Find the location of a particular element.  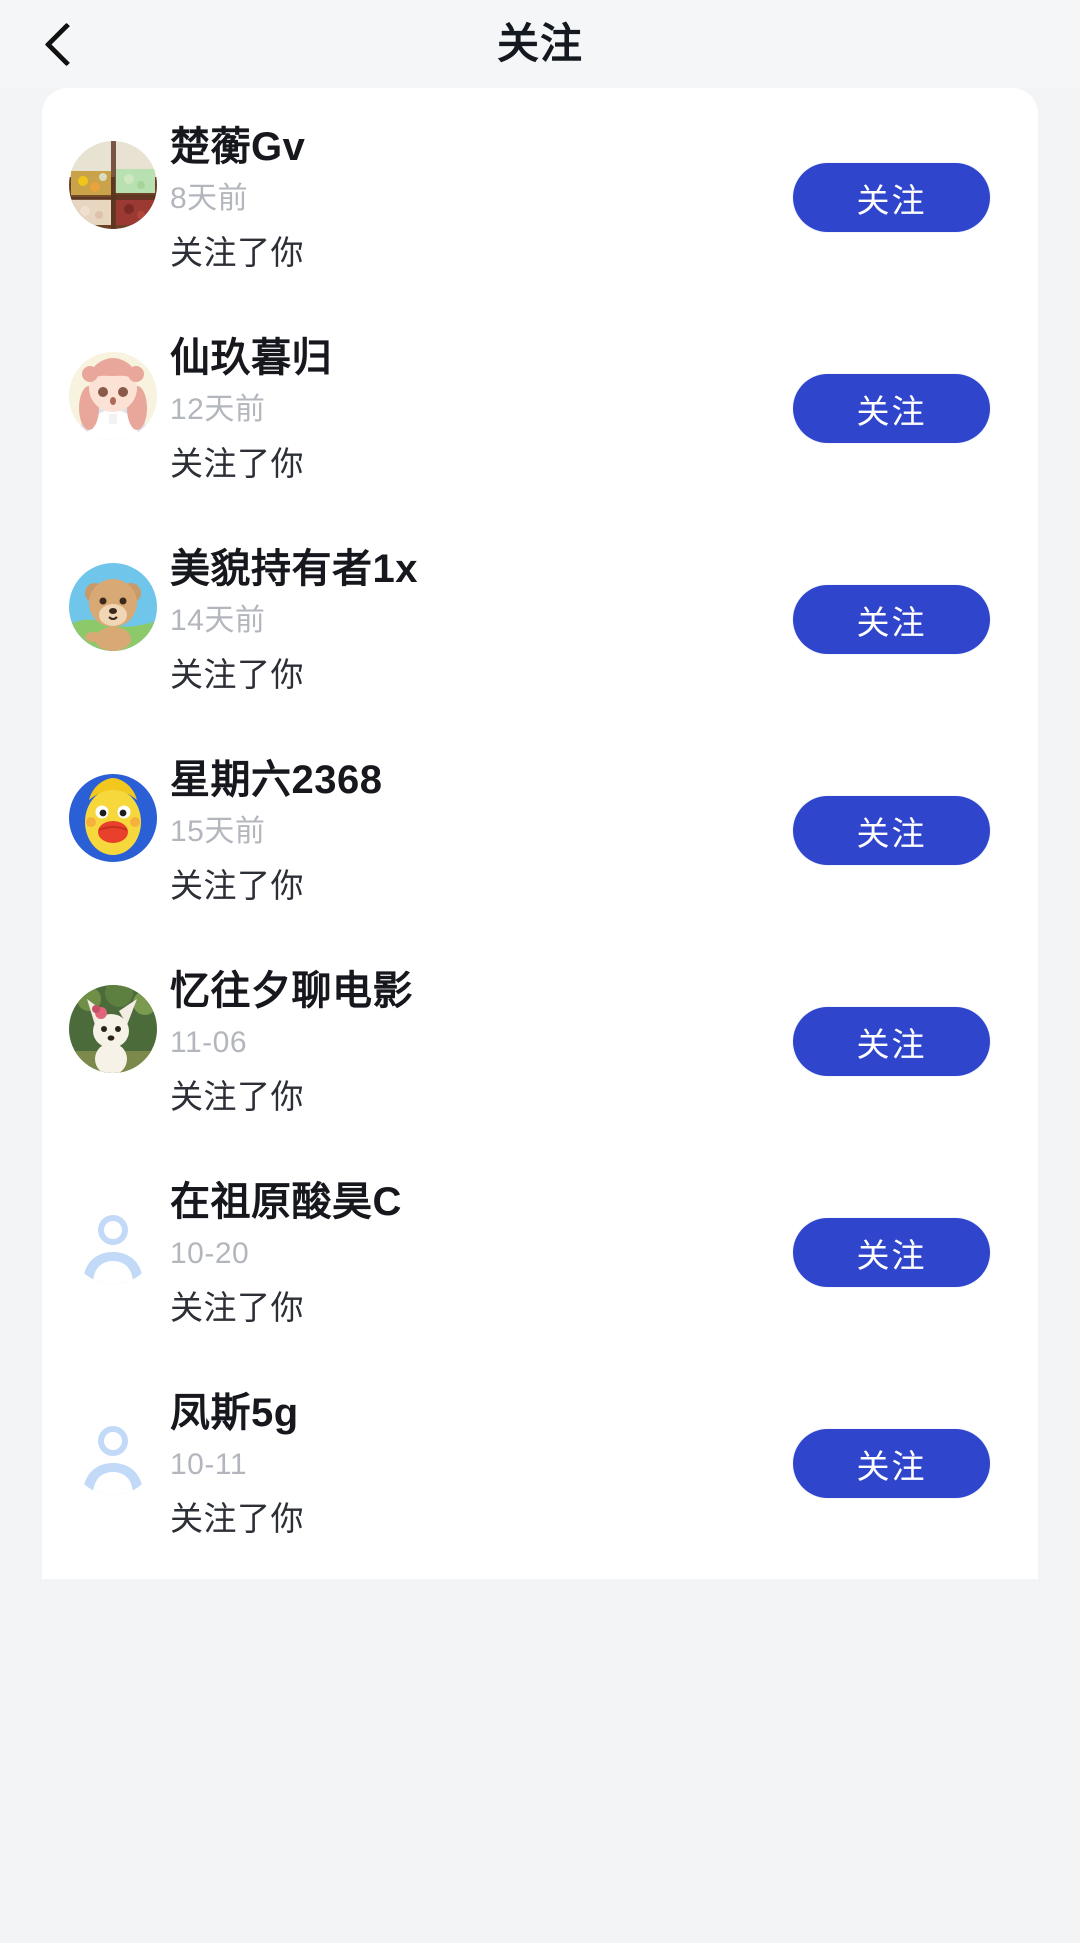

follower-list-item: 星期六2368 15天前关注了你 关注 is located at coordinates (540, 840).